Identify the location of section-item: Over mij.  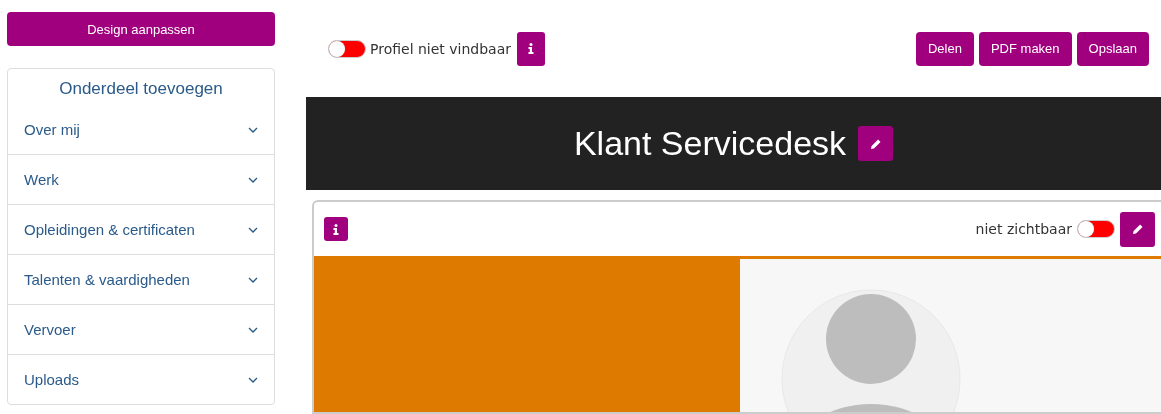
(141, 130).